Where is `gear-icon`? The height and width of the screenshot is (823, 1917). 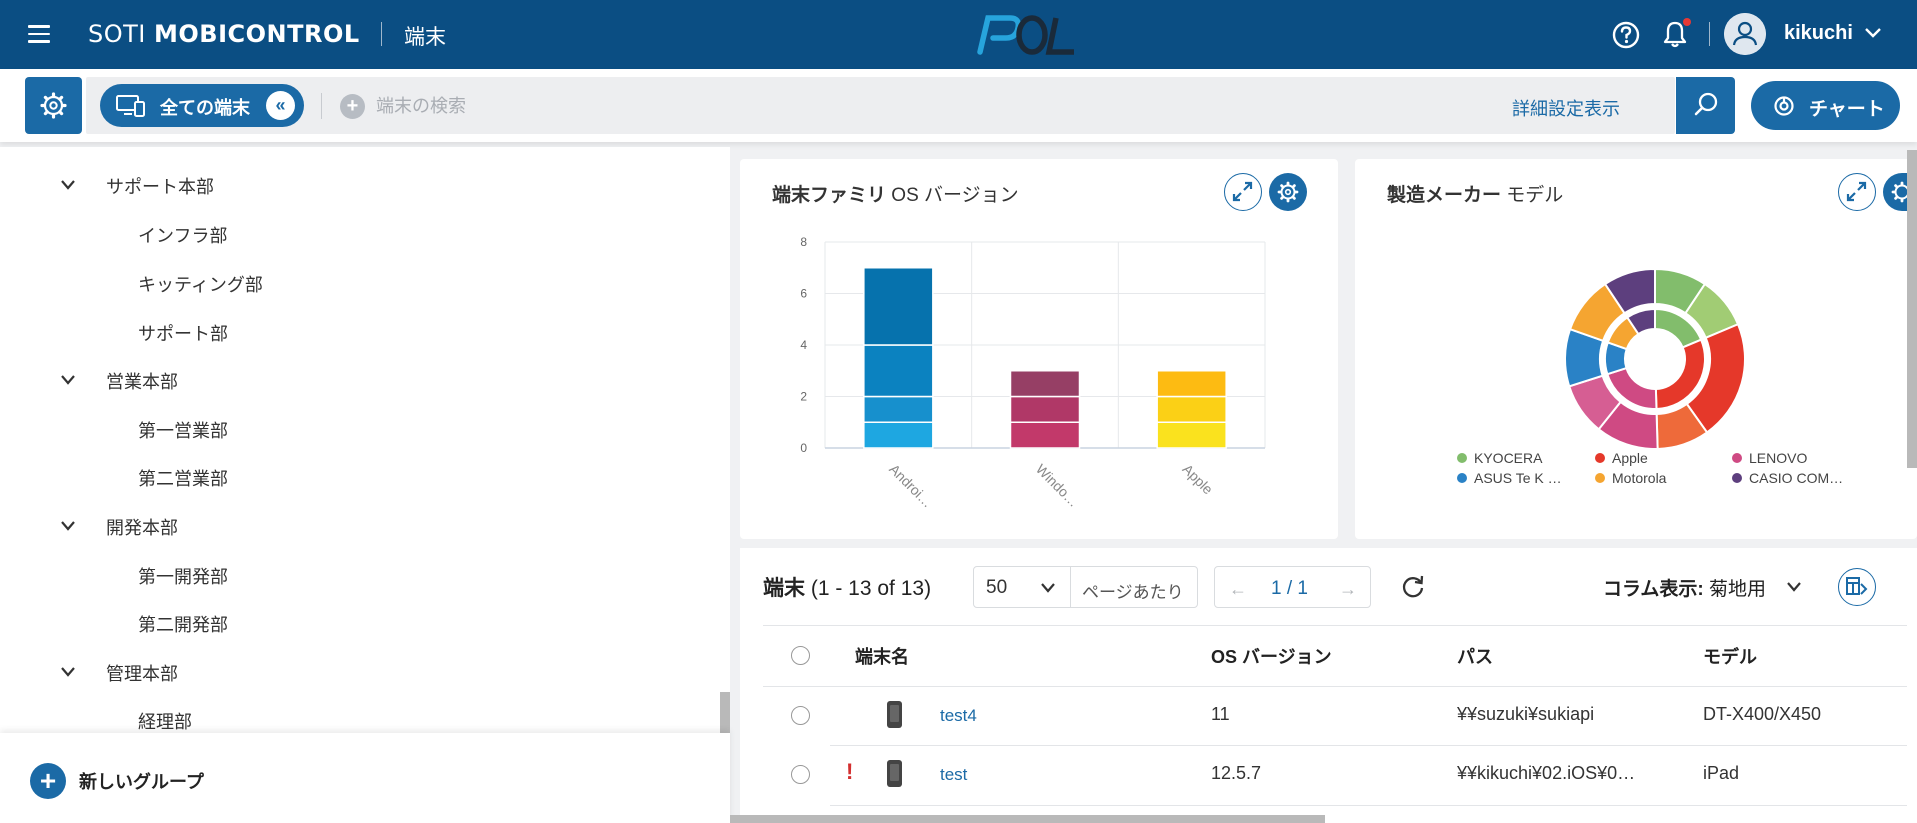 gear-icon is located at coordinates (53, 105).